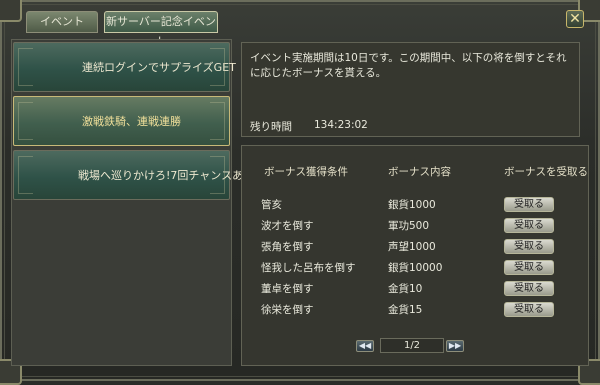 This screenshot has height=385, width=600. Describe the element at coordinates (409, 226) in the screenshot. I see `reward-cell: 軍功500` at that location.